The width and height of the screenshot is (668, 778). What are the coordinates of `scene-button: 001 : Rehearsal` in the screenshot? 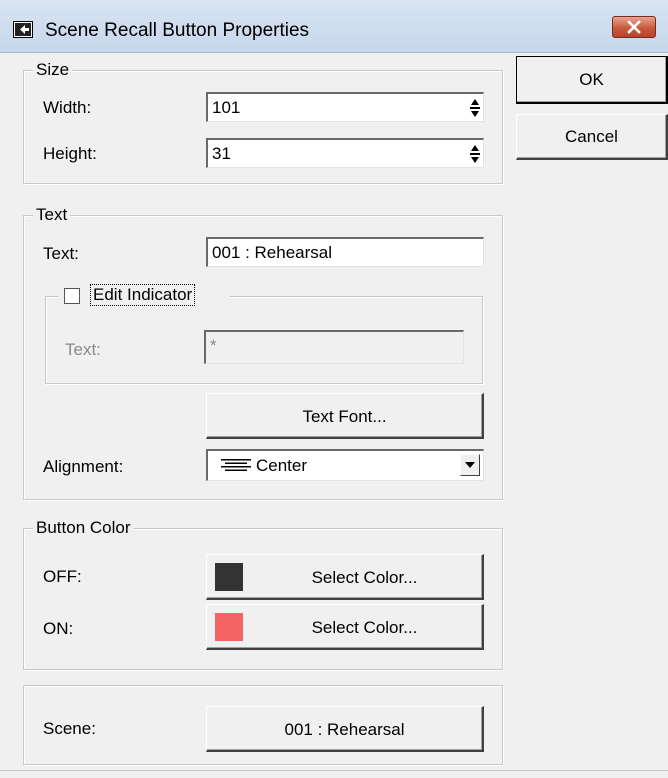 It's located at (345, 729).